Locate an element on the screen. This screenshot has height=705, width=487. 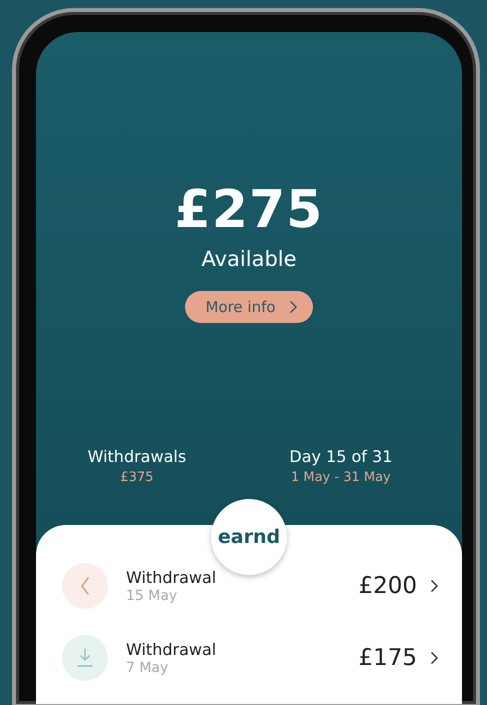
balance-amount: £275 is located at coordinates (249, 211).